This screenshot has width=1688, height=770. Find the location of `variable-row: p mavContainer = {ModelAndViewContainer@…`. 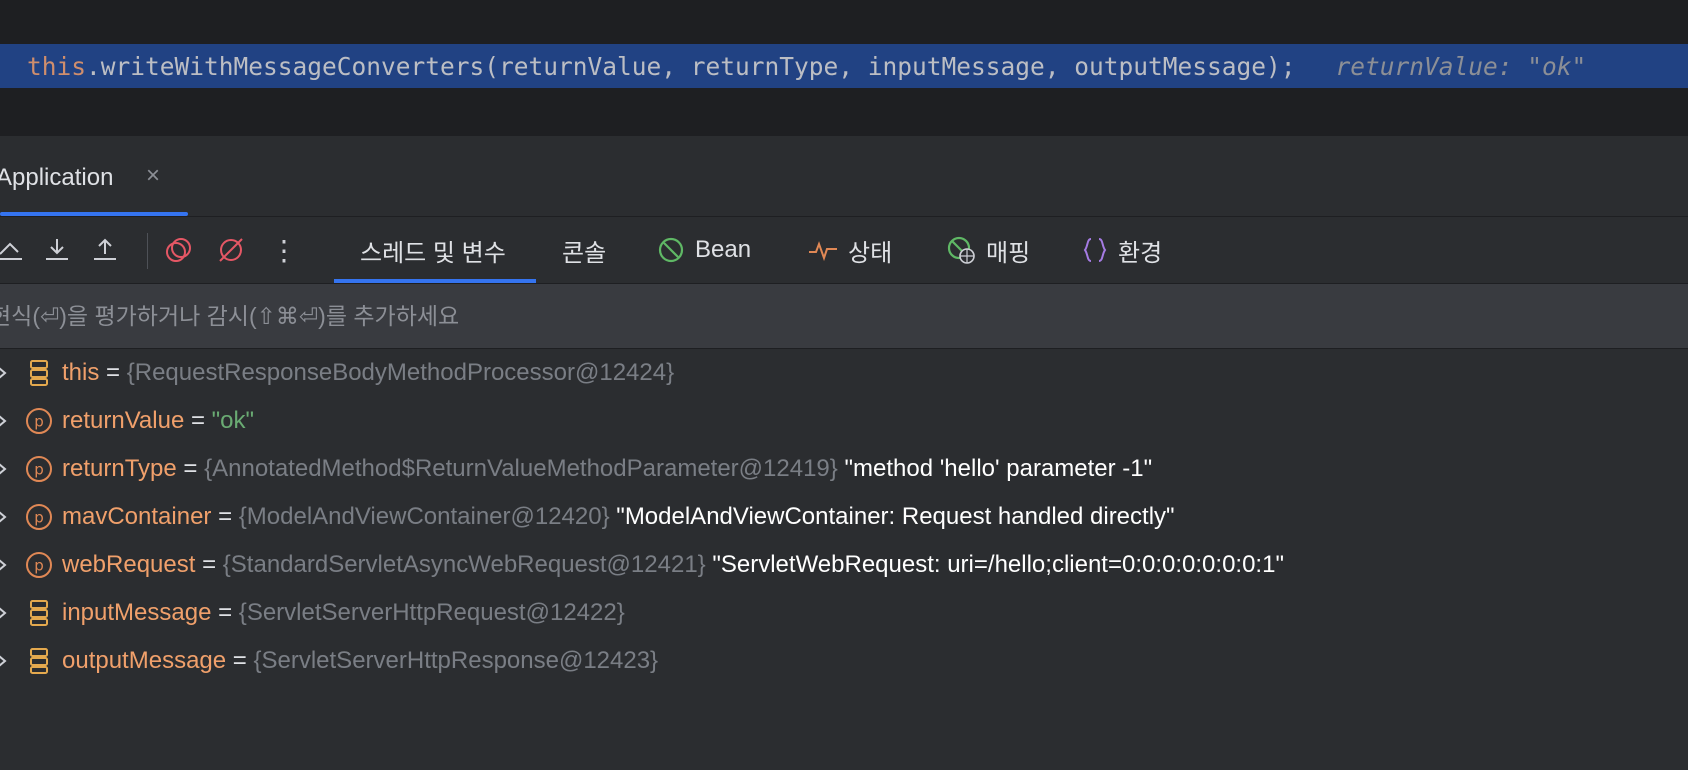

variable-row: p mavContainer = {ModelAndViewContainer@… is located at coordinates (844, 517).